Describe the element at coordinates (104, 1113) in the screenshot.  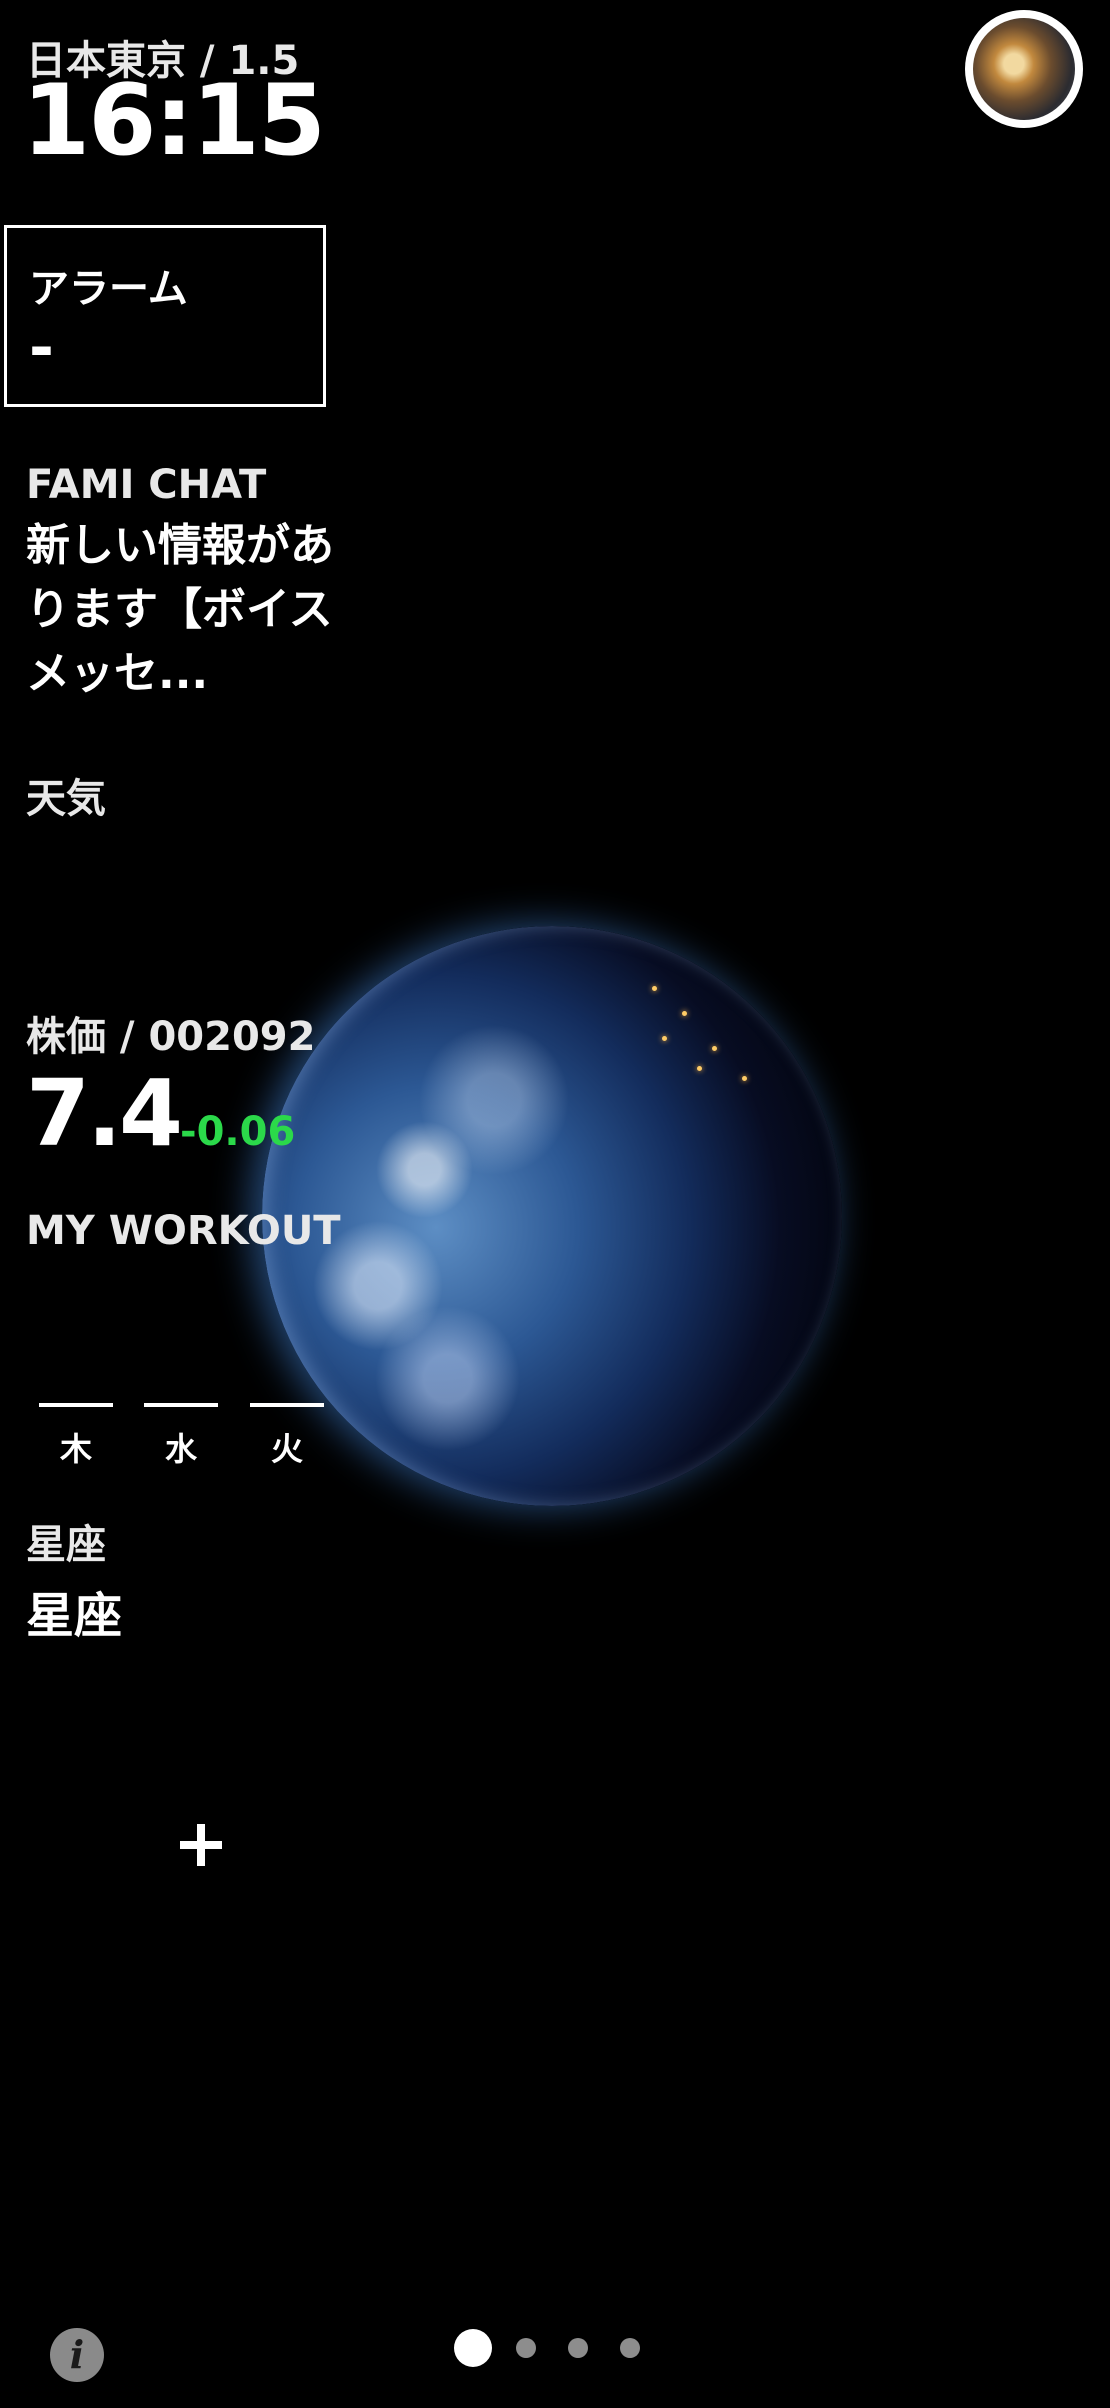
I see `stock-price: 7.4` at that location.